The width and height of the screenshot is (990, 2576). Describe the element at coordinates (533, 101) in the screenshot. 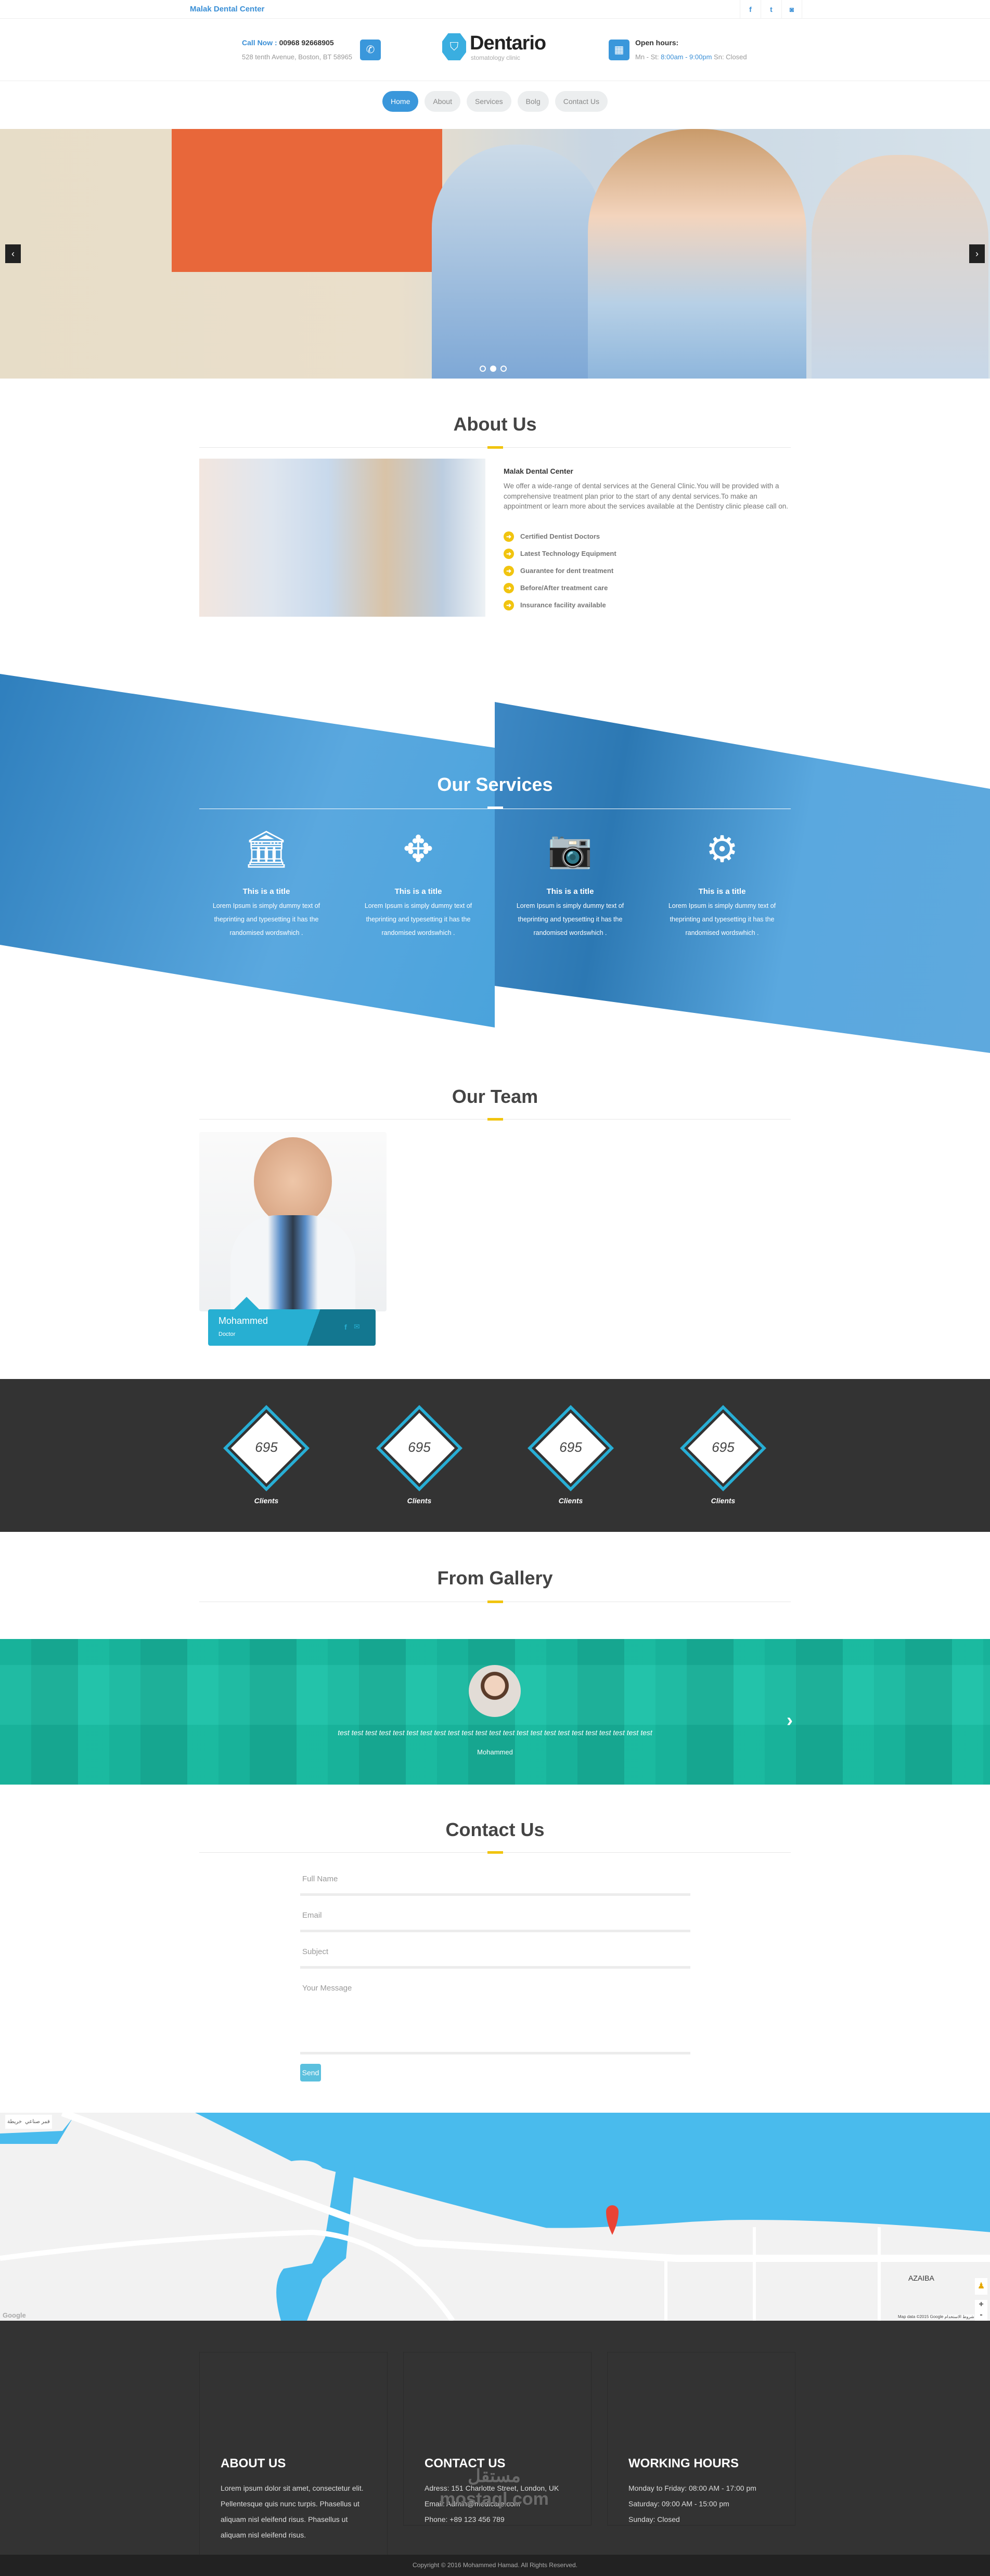

I see `nav-blog: Bolg` at that location.